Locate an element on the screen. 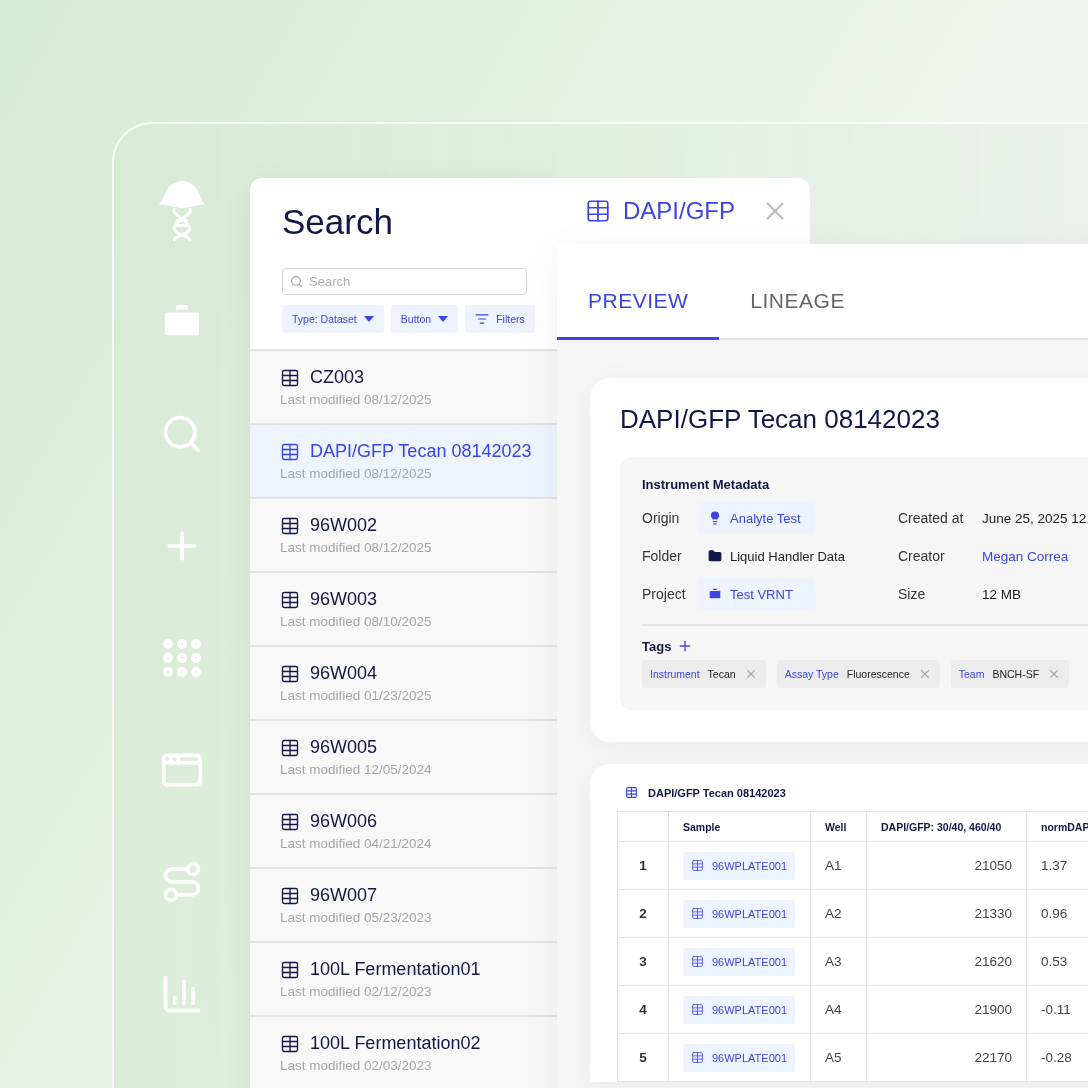 This screenshot has width=1088, height=1088. modified-date: Last modified 02/12/2023 is located at coordinates (356, 991).